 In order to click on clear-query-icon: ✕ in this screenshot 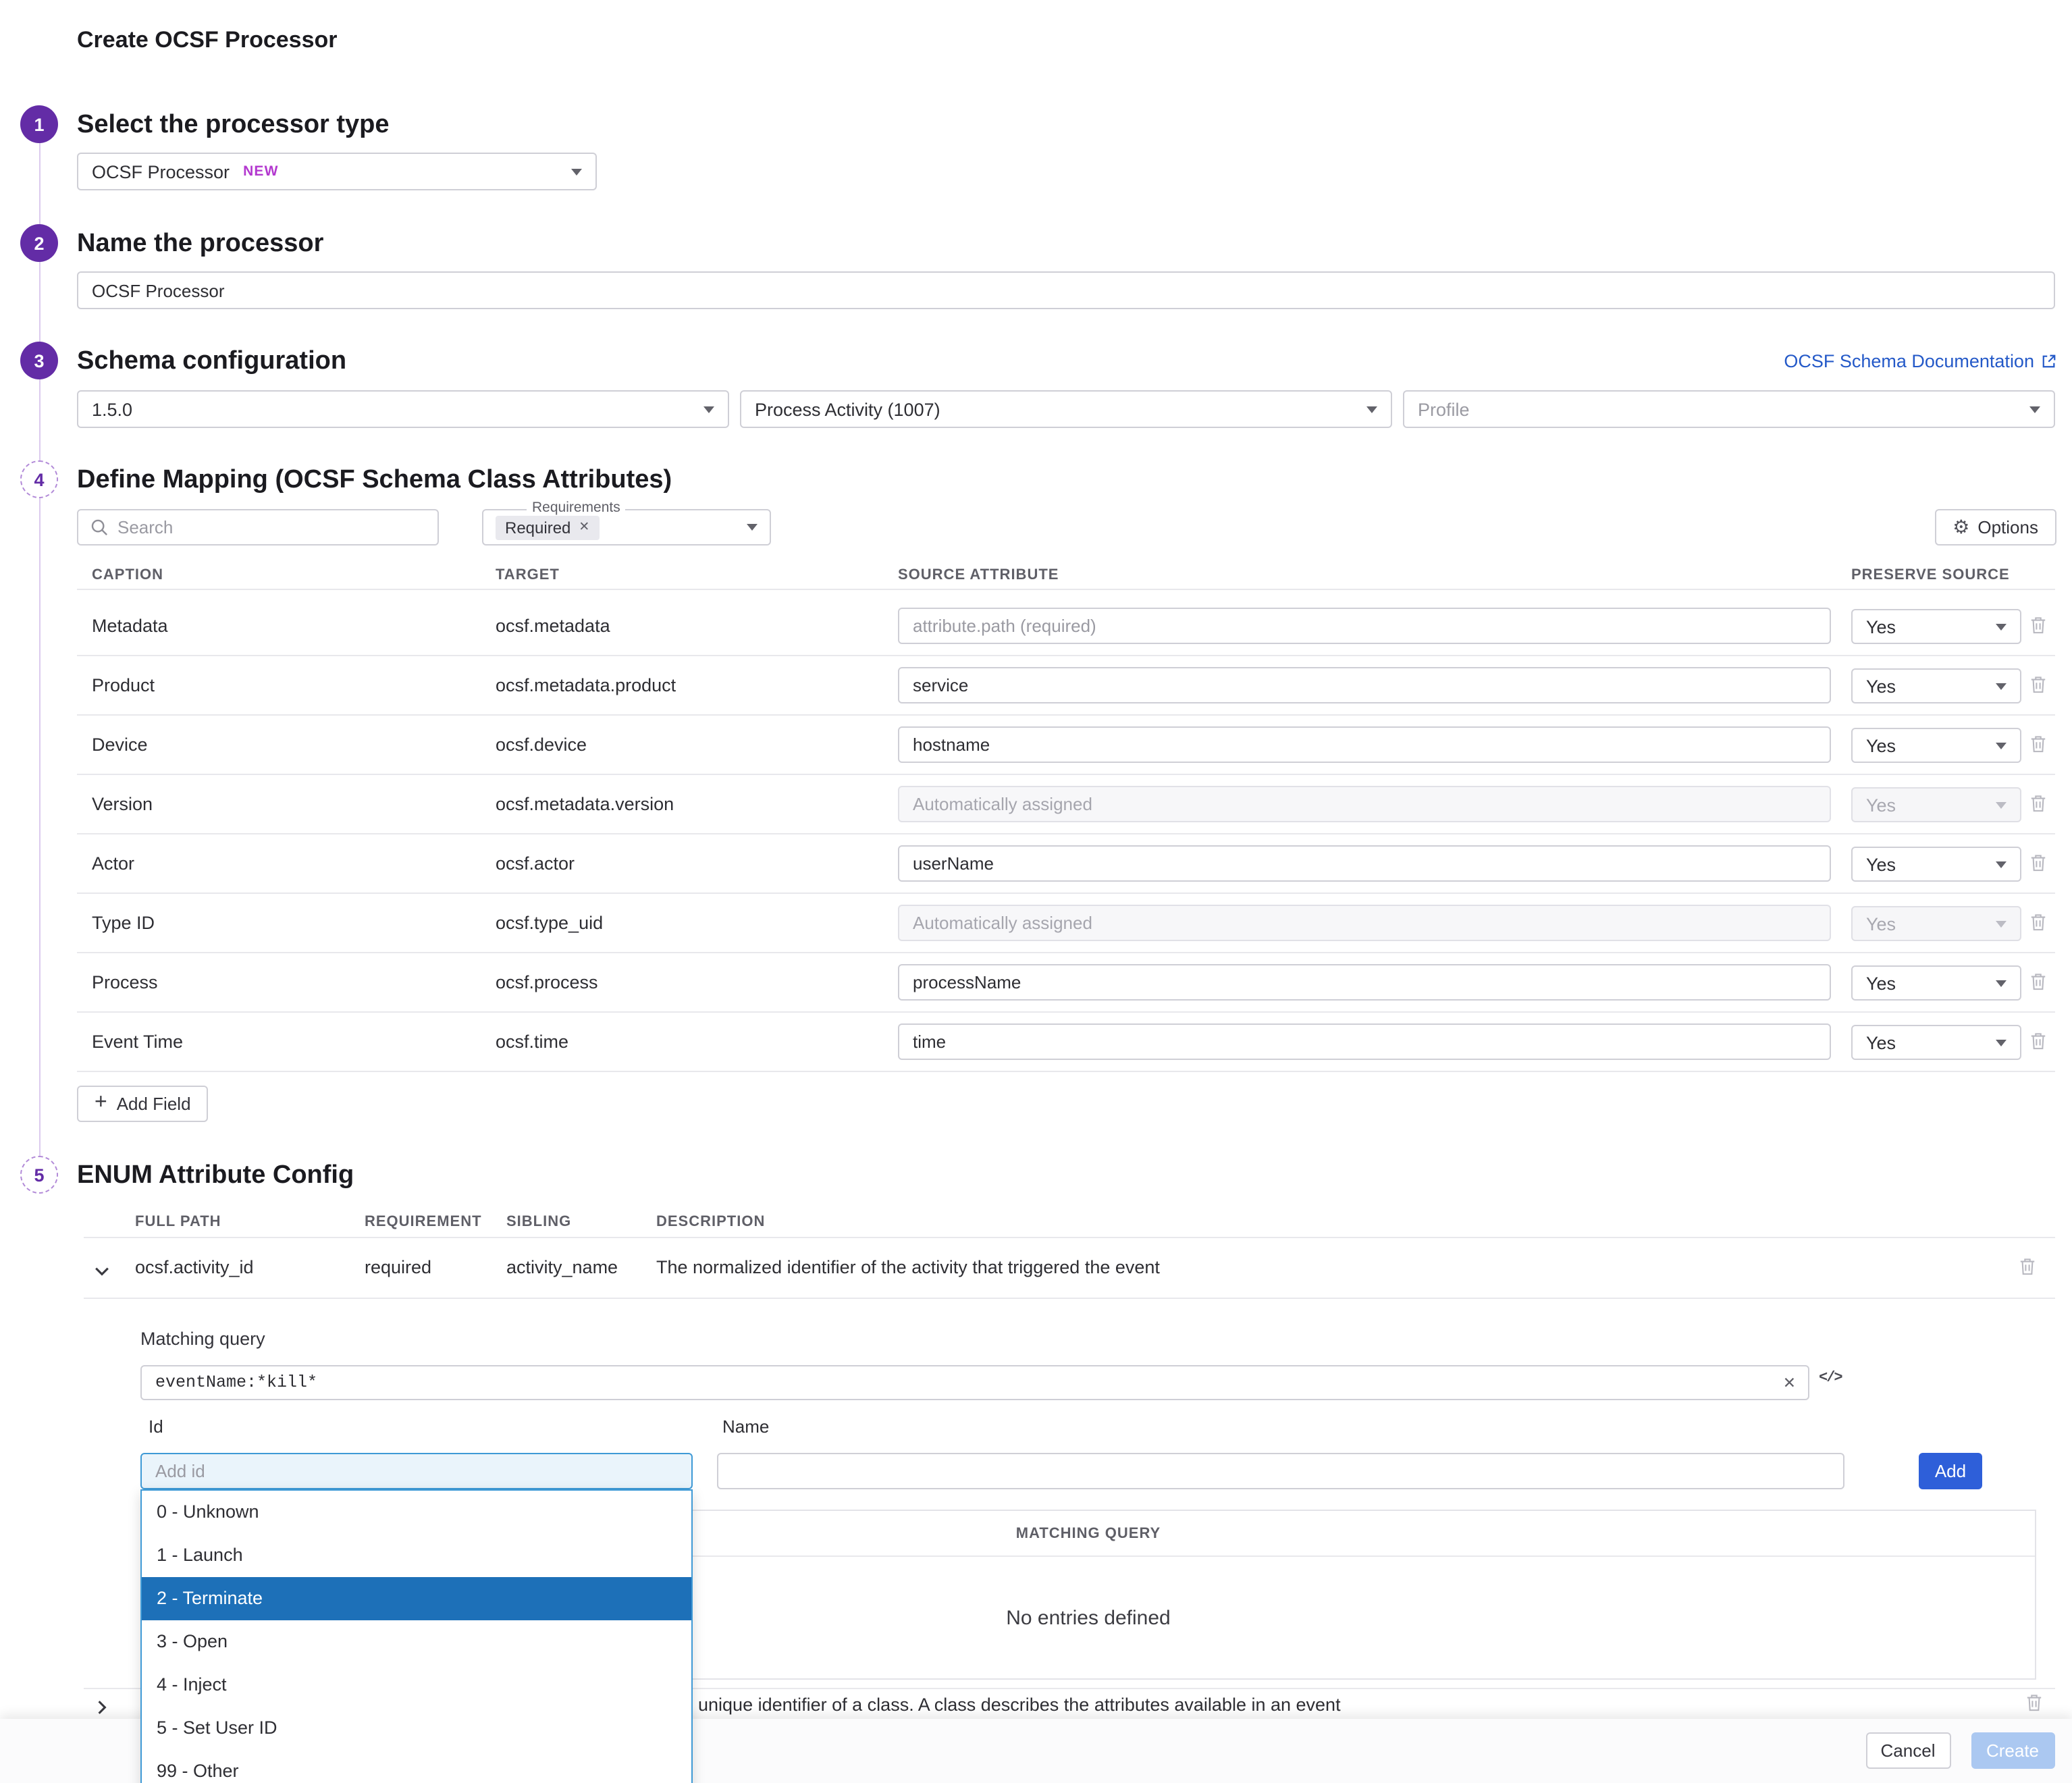, I will do `click(1789, 1382)`.